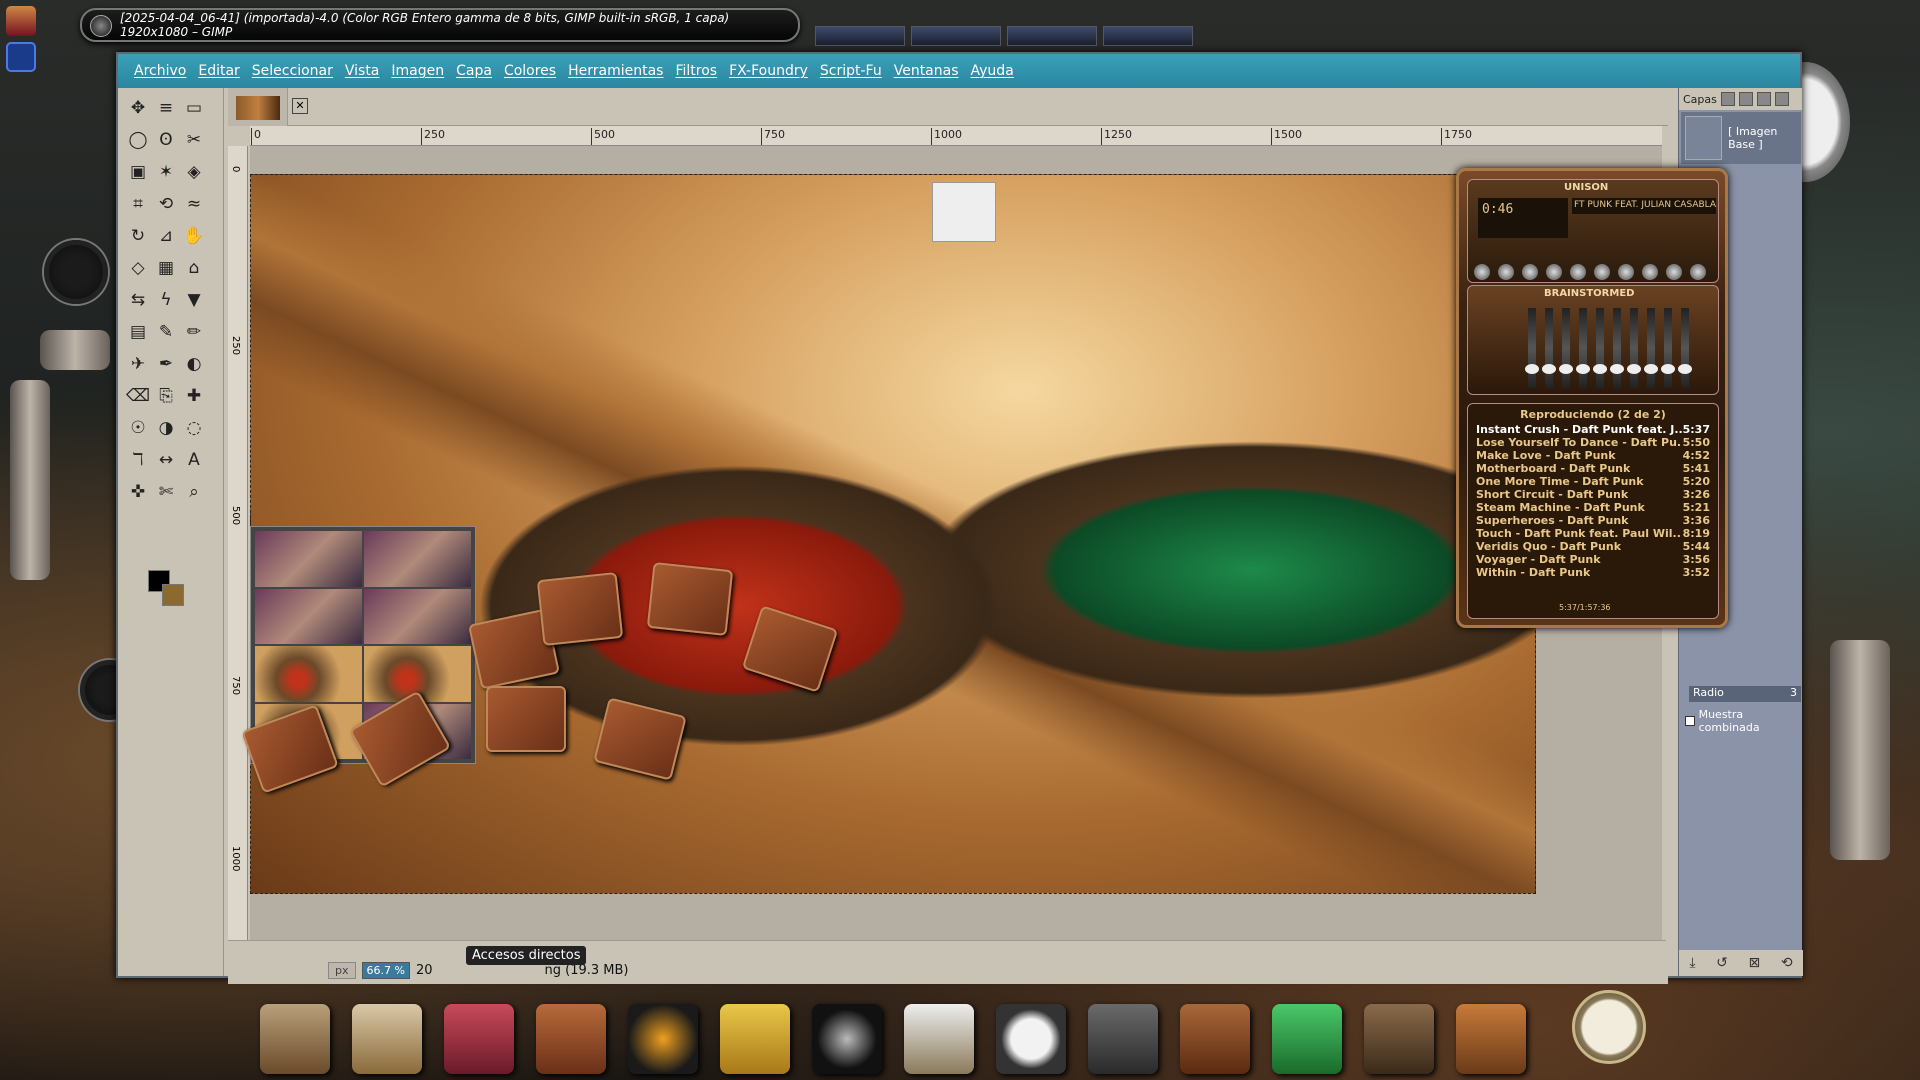 Image resolution: width=1920 pixels, height=1080 pixels. I want to click on delete-options-icon: ⊠, so click(1755, 963).